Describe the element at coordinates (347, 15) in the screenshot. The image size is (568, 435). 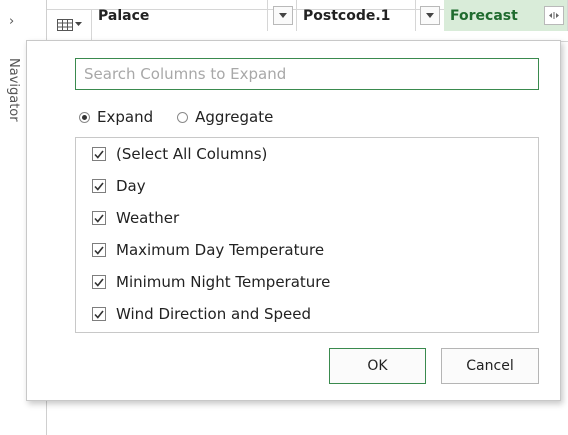
I see `column-header-label: Postcode.1` at that location.